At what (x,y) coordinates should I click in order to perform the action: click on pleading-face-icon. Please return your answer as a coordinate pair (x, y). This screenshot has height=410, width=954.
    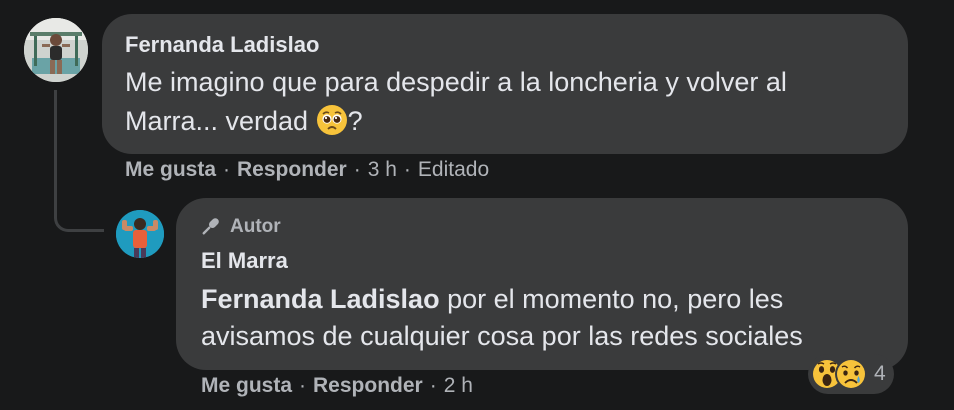
    Looking at the image, I should click on (332, 120).